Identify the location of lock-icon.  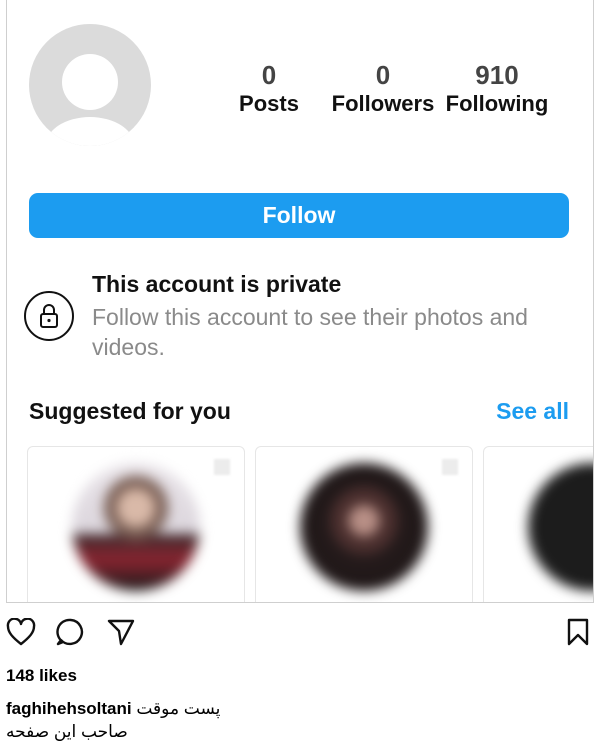
(49, 316).